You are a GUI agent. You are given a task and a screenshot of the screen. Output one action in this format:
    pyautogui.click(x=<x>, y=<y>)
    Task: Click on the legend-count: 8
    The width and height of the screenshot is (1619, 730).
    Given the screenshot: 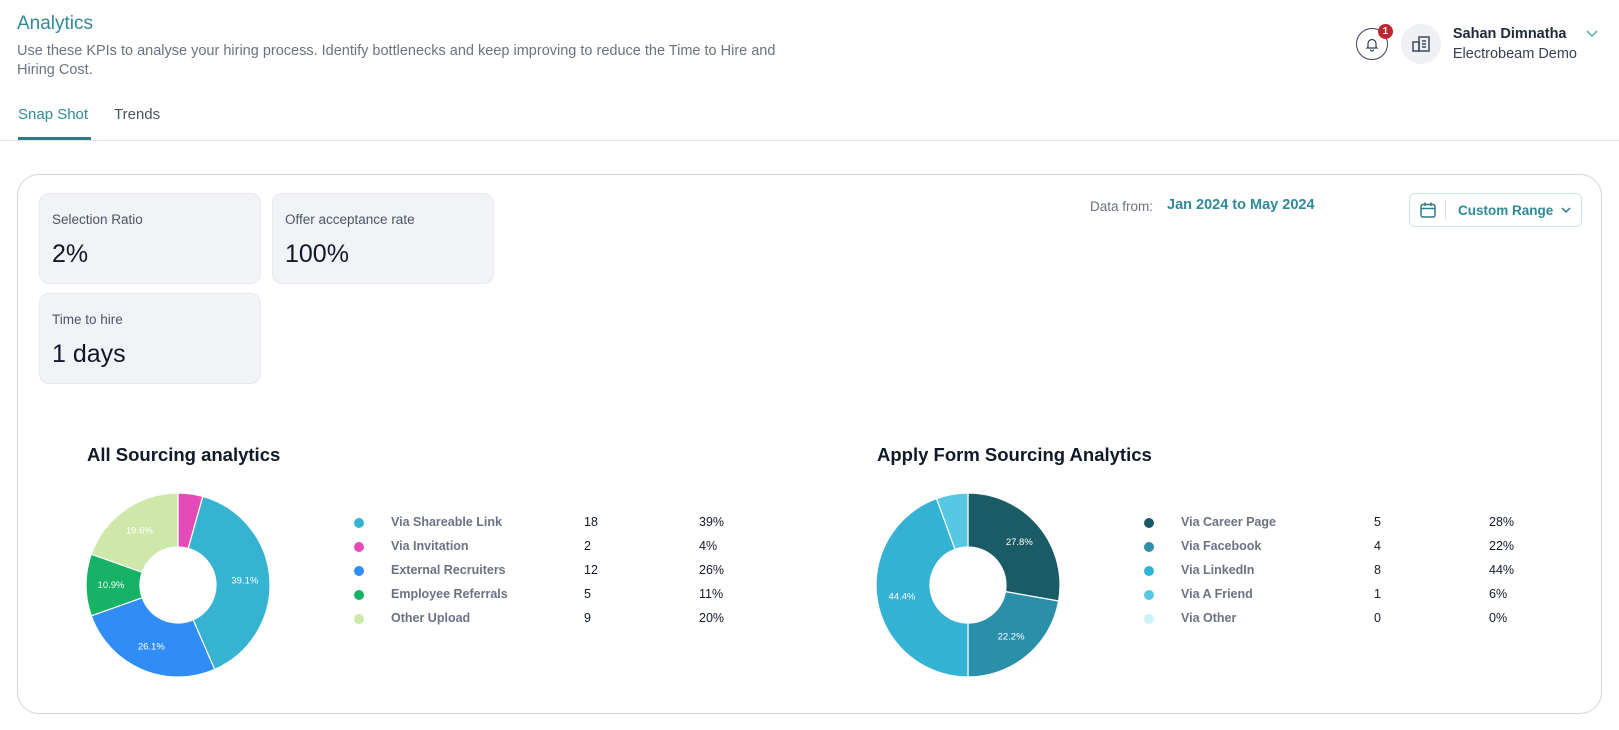 What is the action you would take?
    pyautogui.click(x=1377, y=570)
    